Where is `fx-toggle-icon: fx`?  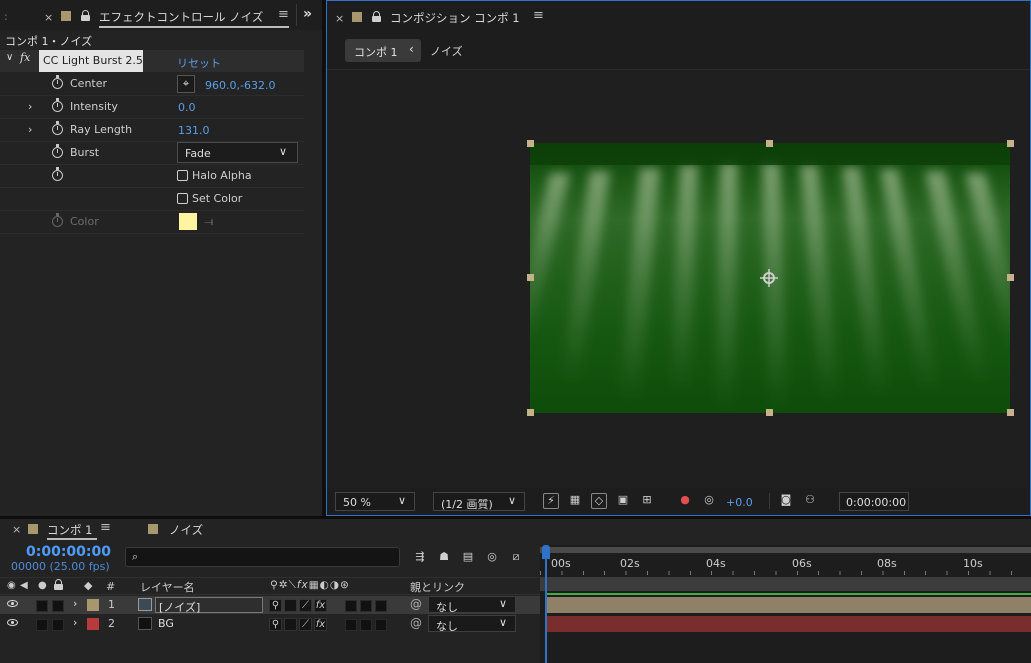
fx-toggle-icon: fx is located at coordinates (25, 57).